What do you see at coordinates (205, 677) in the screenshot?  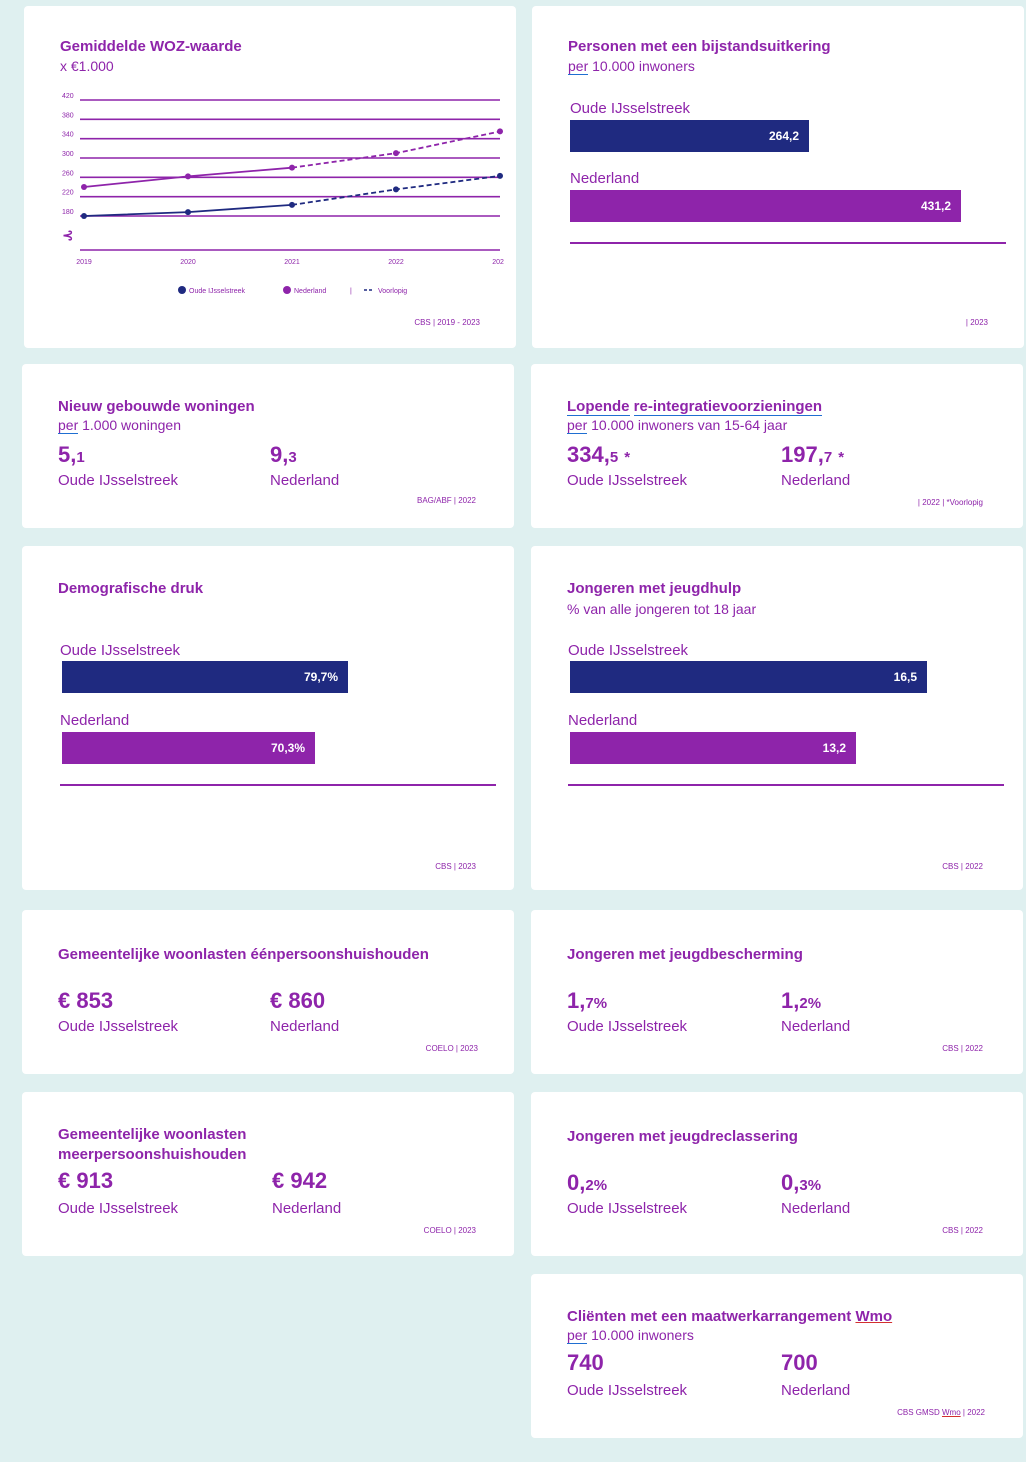 I see `demografisch-oude-bar: 79,7%` at bounding box center [205, 677].